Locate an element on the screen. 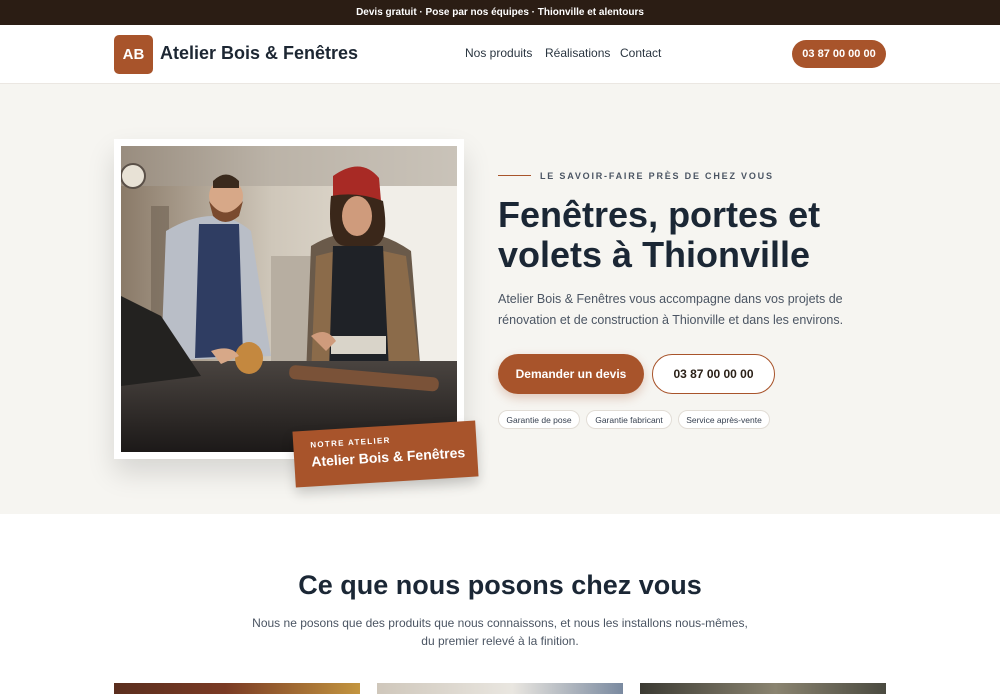 Image resolution: width=1000 pixels, height=694 pixels. hero-title: Fenêtres, portes et volets à Thionville is located at coordinates (659, 234).